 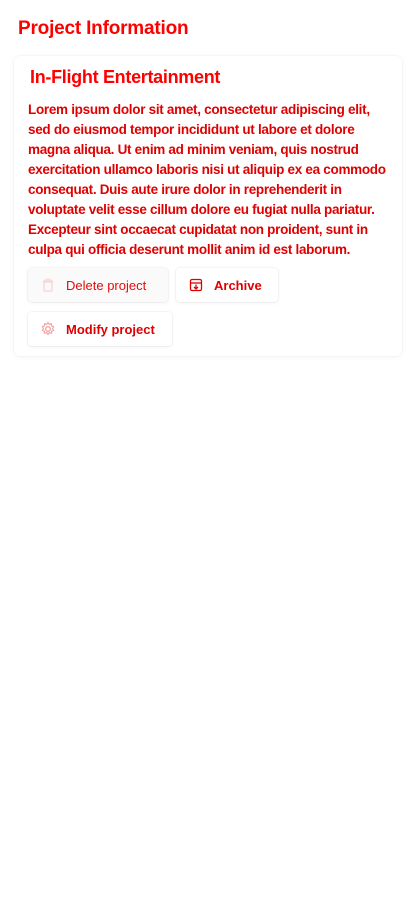 I want to click on page-title: Project Information, so click(x=103, y=28).